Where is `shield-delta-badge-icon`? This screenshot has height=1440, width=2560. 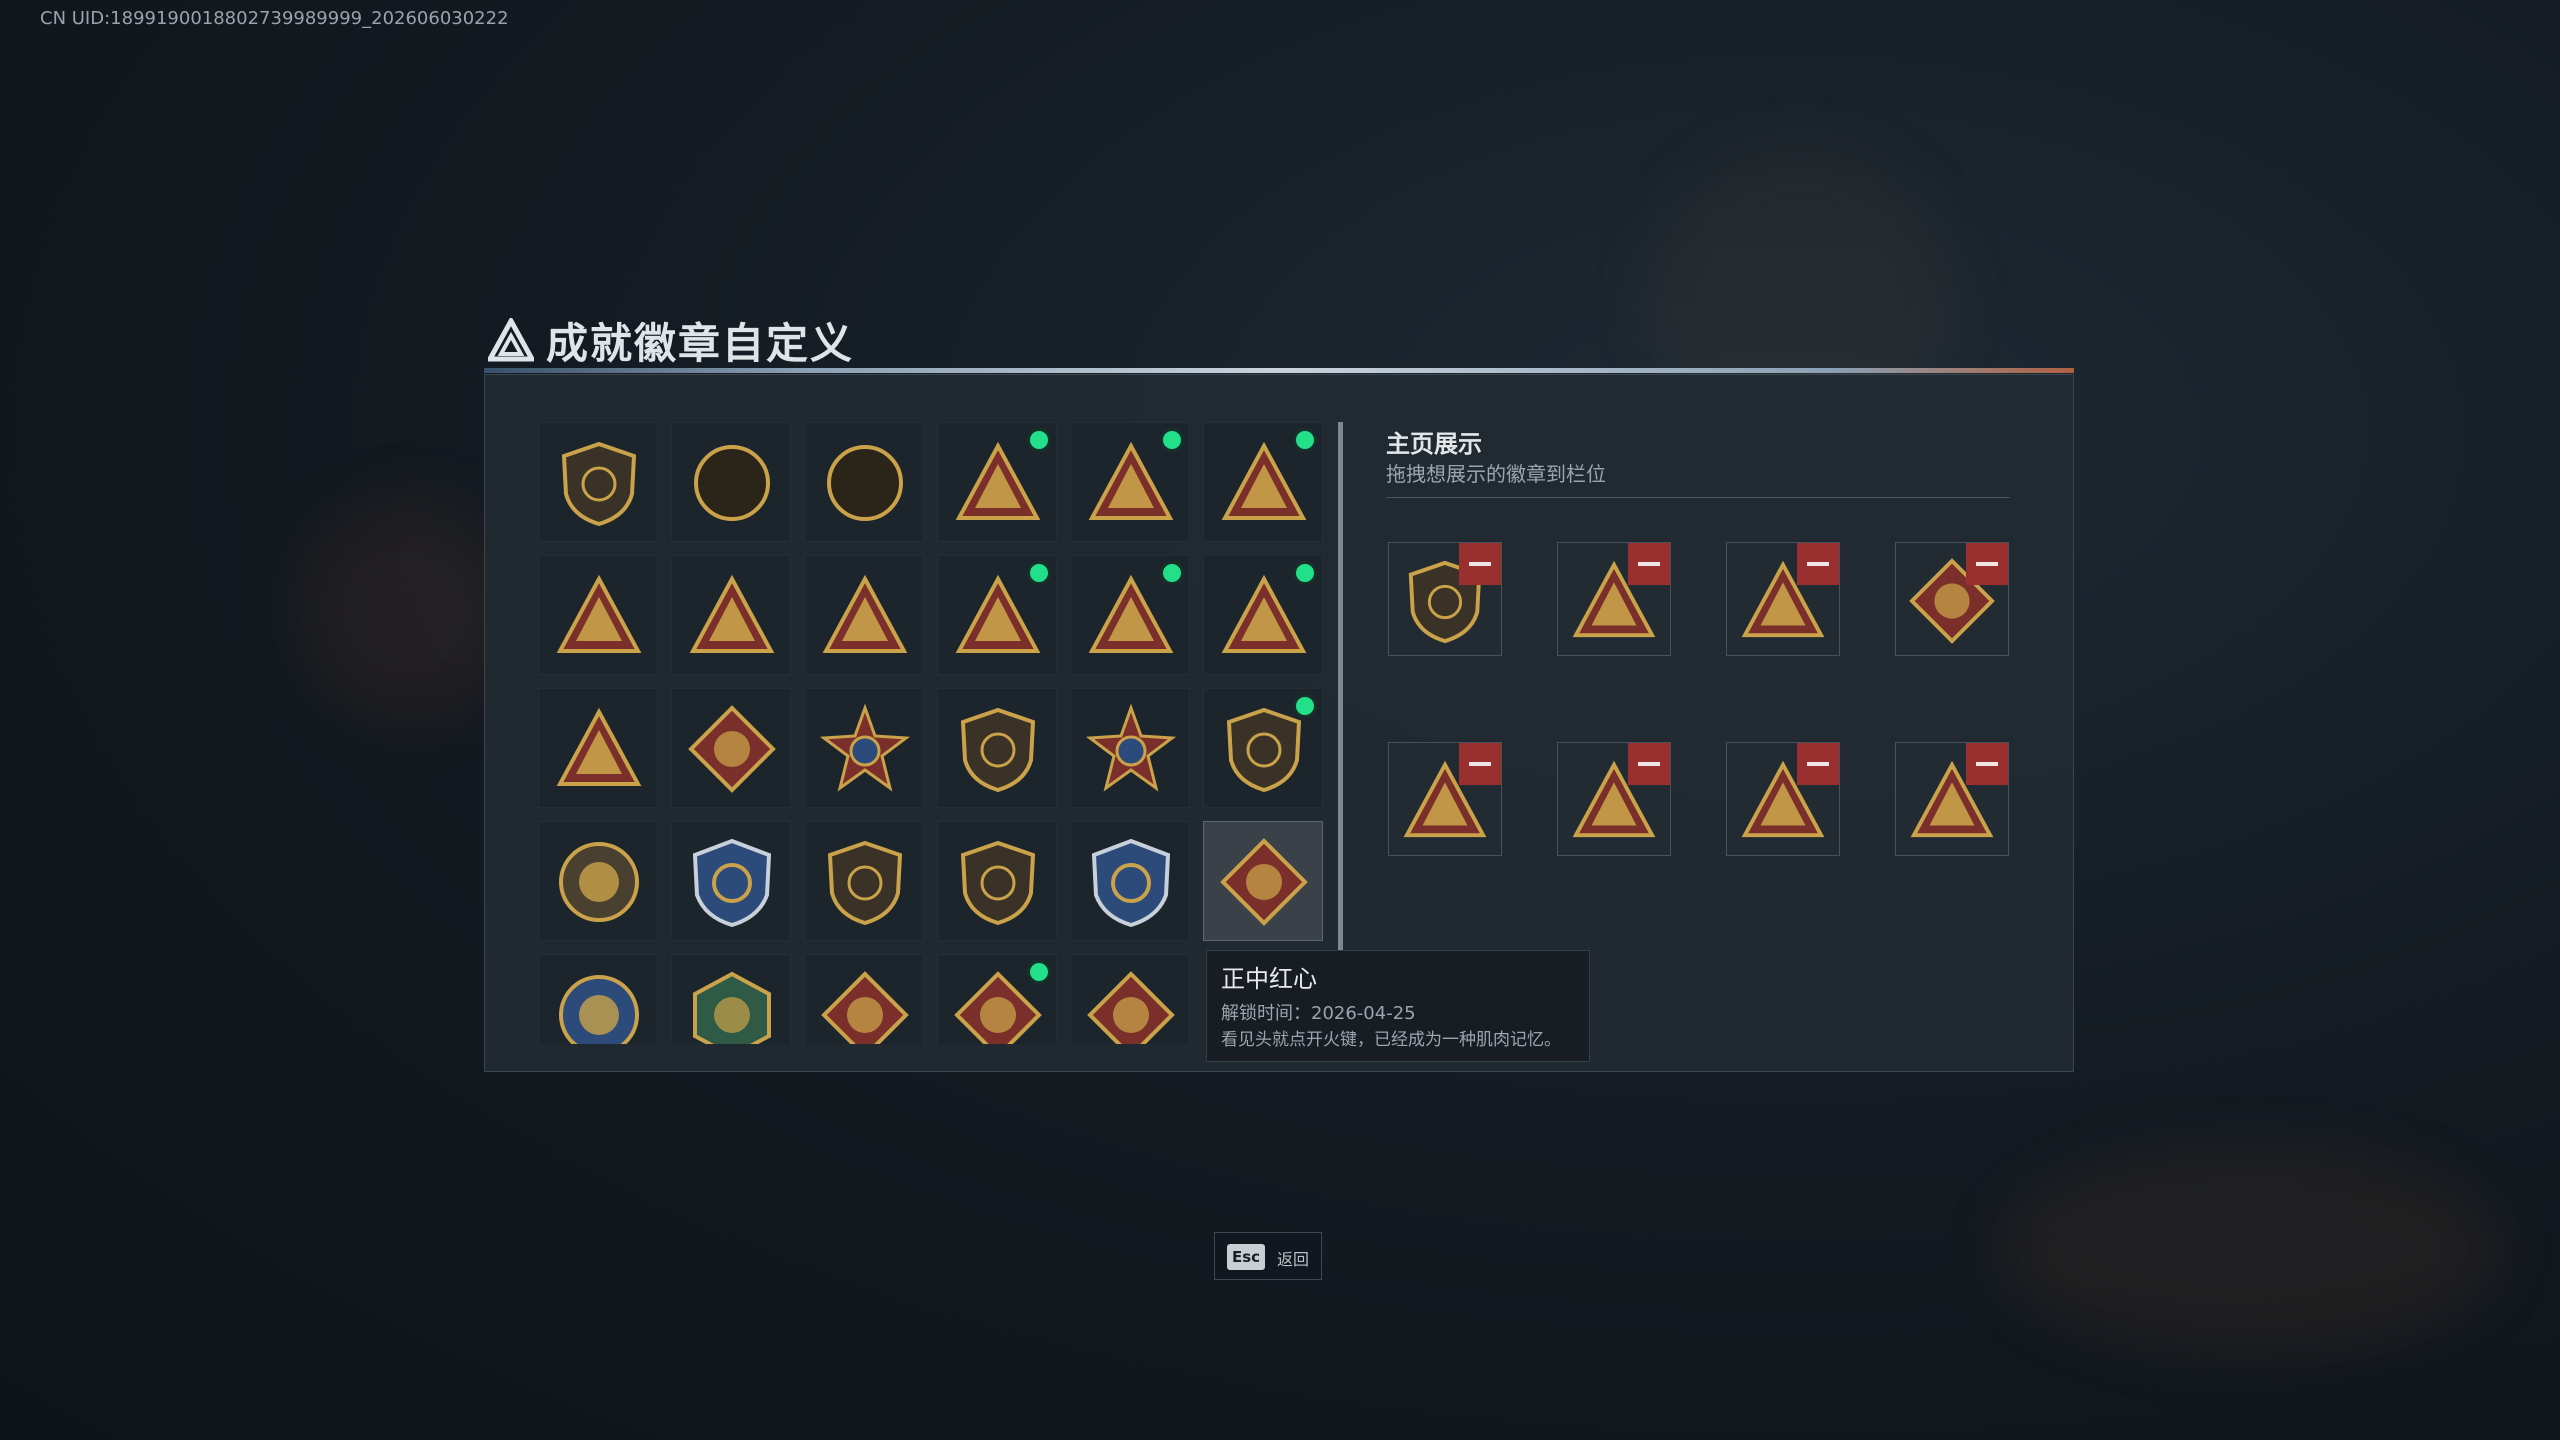
shield-delta-badge-icon is located at coordinates (599, 484).